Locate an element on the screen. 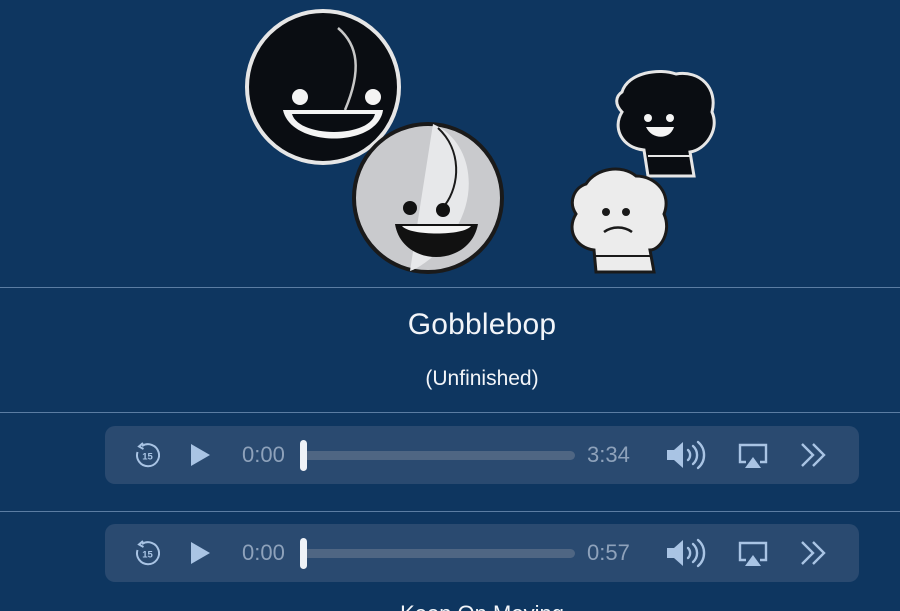 Image resolution: width=900 pixels, height=611 pixels. divider-middle is located at coordinates (450, 412).